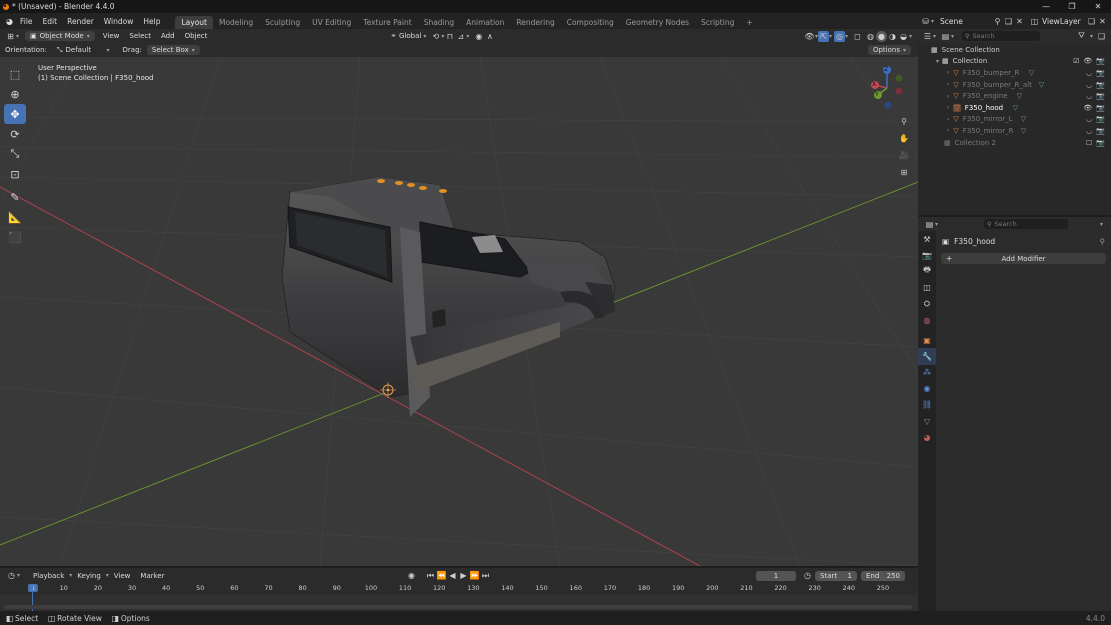 The height and width of the screenshot is (625, 1111). What do you see at coordinates (83, 50) in the screenshot?
I see `orientation-dropdown: ⤡ Default ▾` at bounding box center [83, 50].